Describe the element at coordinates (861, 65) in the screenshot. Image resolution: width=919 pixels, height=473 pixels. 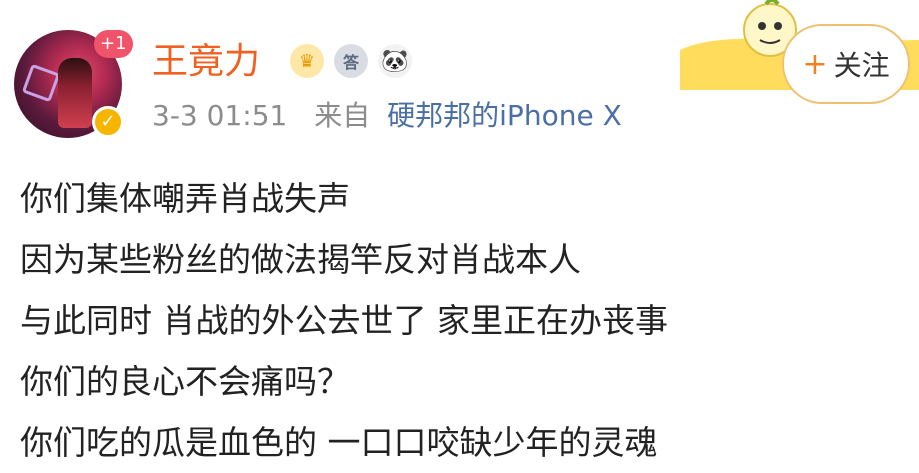
I see `follow-label: 关注` at that location.